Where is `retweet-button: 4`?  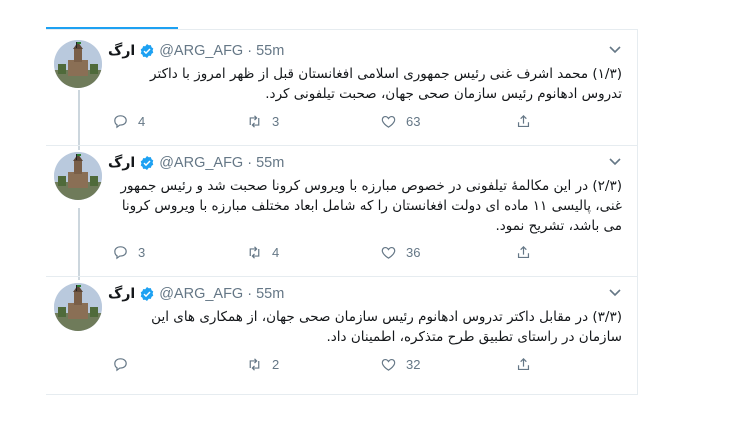 retweet-button: 4 is located at coordinates (262, 252).